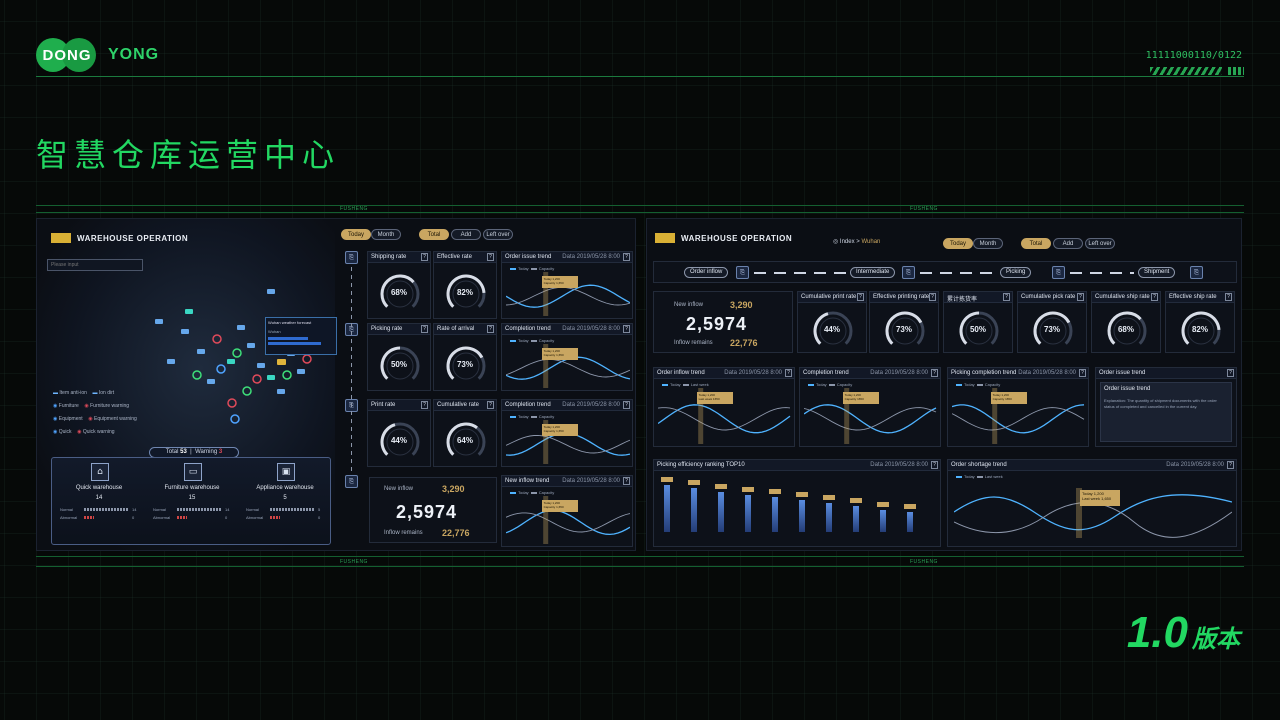  I want to click on warehouse-count: 15, so click(192, 498).